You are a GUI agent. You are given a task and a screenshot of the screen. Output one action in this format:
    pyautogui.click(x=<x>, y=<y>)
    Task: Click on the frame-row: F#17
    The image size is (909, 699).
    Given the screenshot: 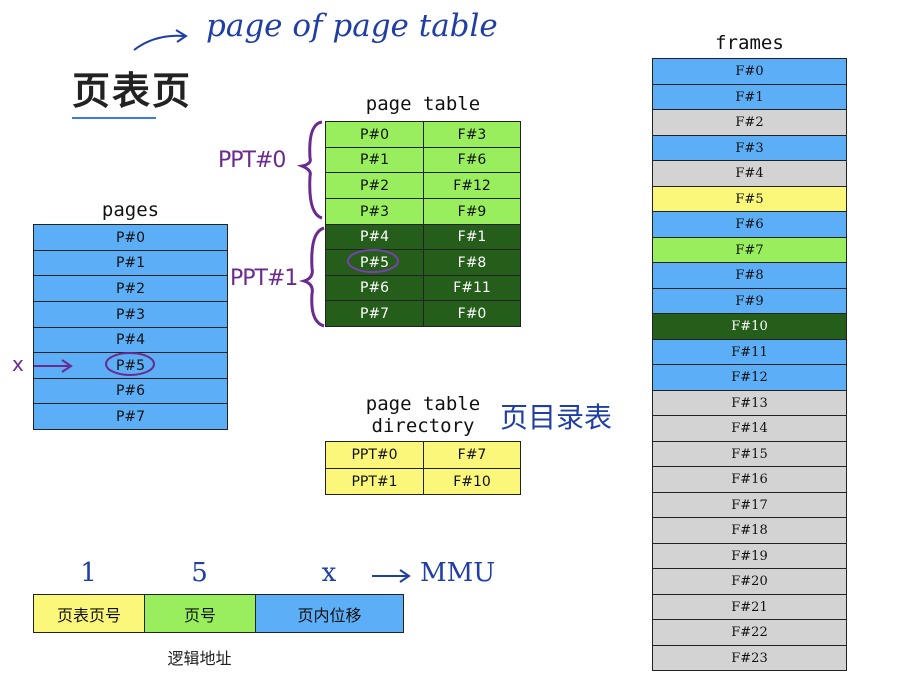 What is the action you would take?
    pyautogui.click(x=749, y=505)
    